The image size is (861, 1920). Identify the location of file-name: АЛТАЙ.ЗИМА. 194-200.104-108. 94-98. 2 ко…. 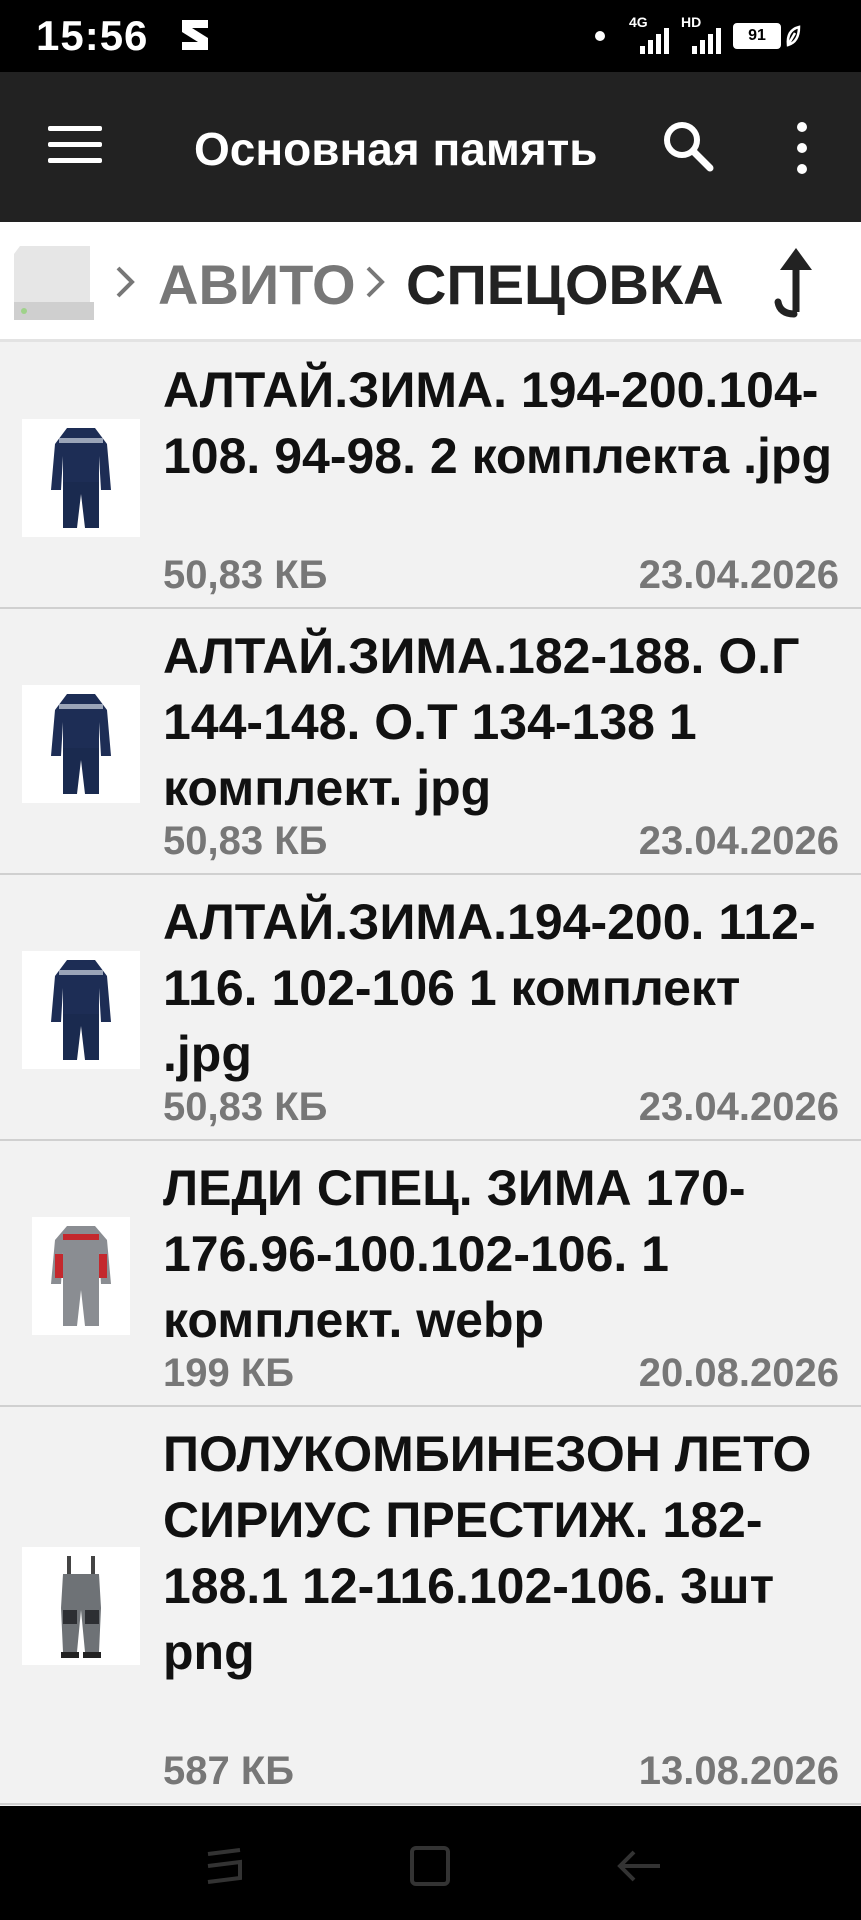
(497, 423).